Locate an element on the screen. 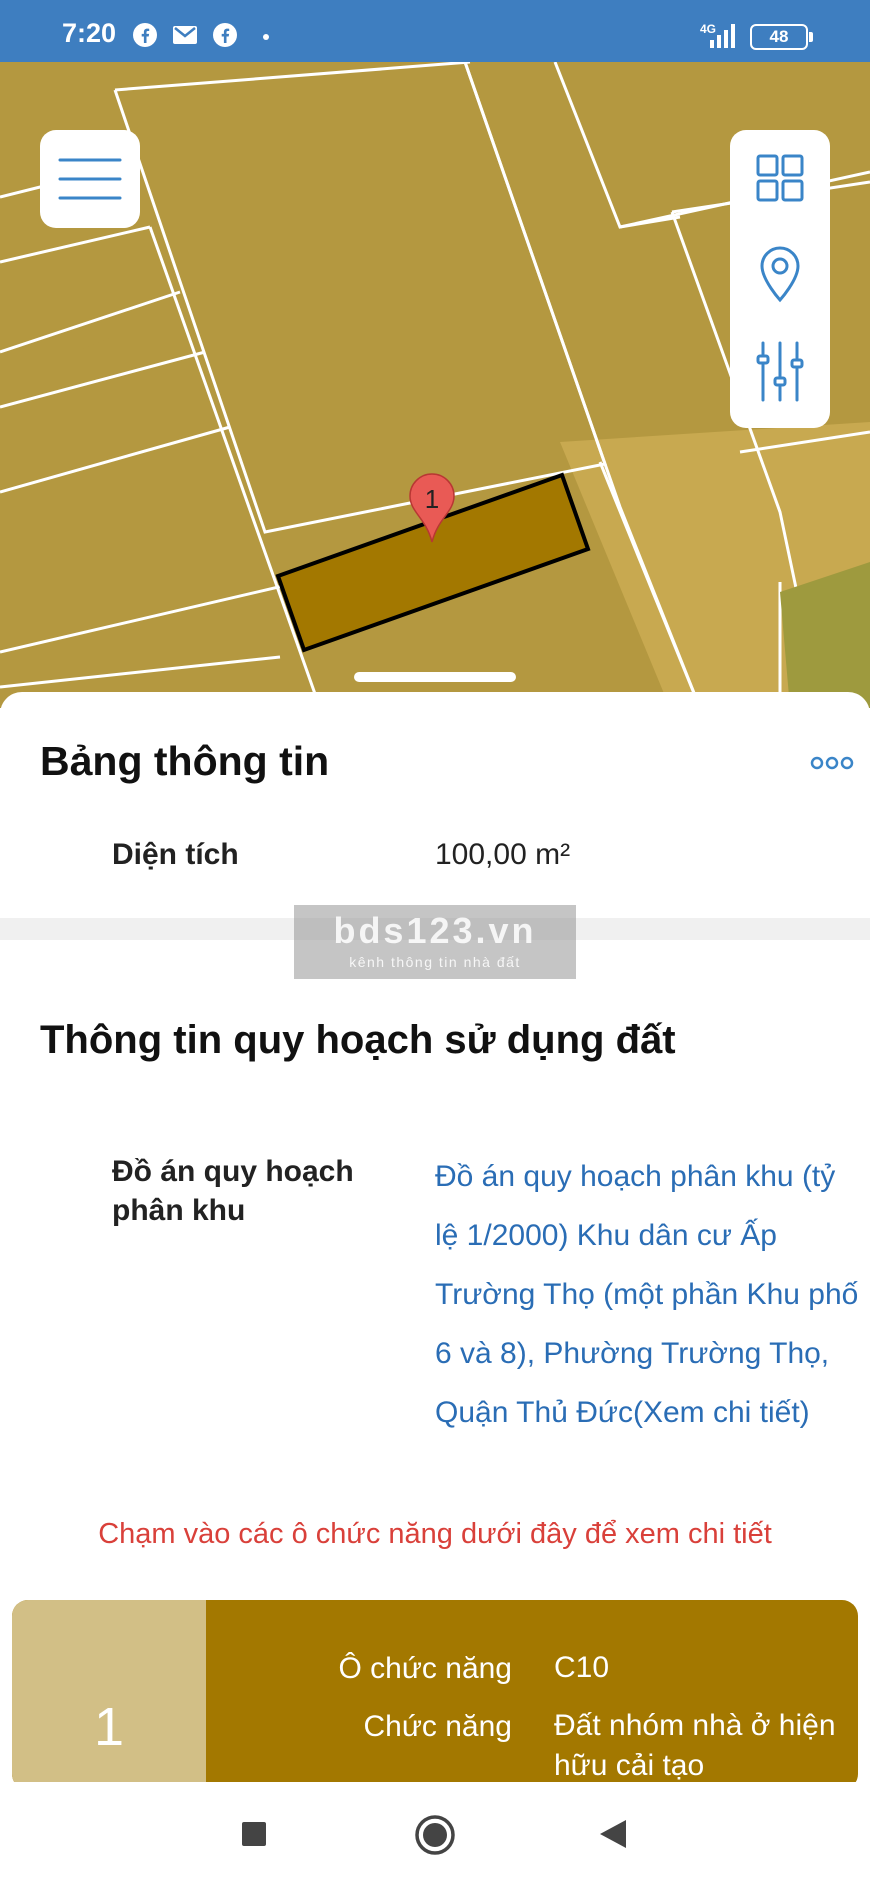 The image size is (870, 1884). home-icon is located at coordinates (435, 1835).